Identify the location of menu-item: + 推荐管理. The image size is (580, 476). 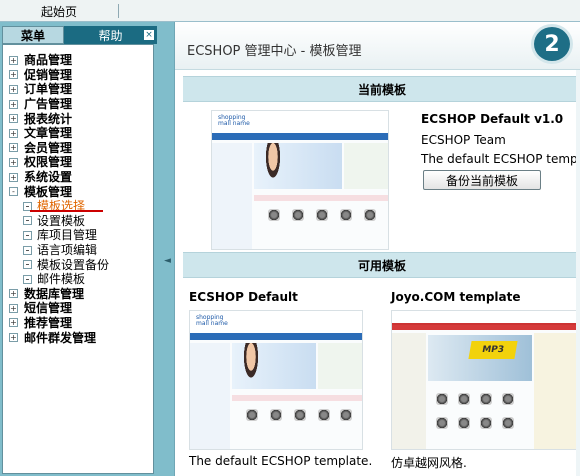
(78, 323).